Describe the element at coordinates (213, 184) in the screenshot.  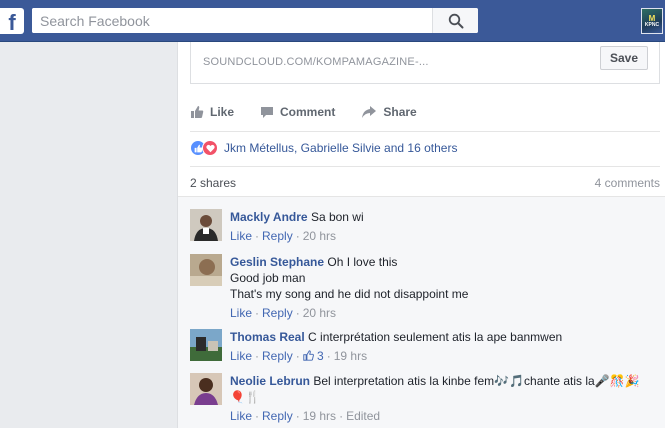
I see `shares-count: 2 shares` at that location.